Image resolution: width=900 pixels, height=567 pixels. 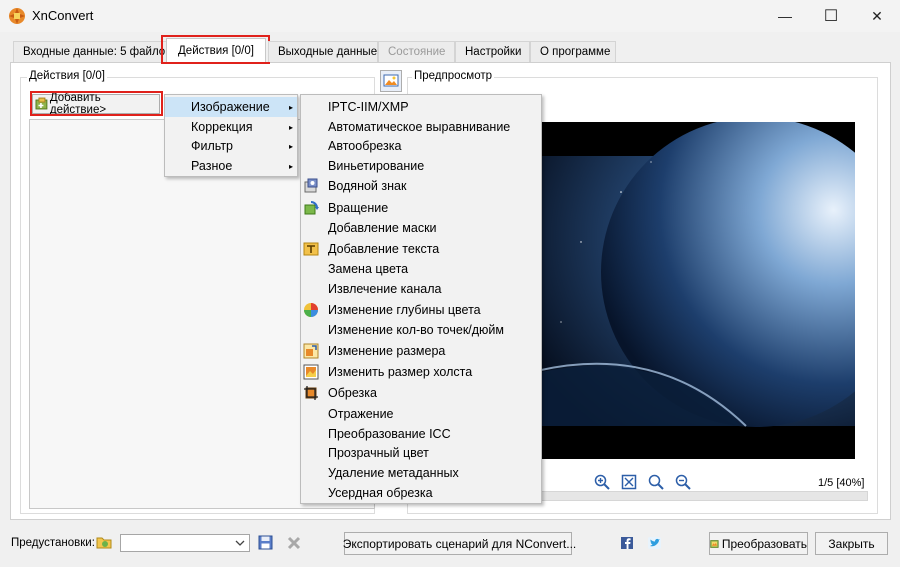 What do you see at coordinates (53, 543) in the screenshot?
I see `presets-label: Предустановки:` at bounding box center [53, 543].